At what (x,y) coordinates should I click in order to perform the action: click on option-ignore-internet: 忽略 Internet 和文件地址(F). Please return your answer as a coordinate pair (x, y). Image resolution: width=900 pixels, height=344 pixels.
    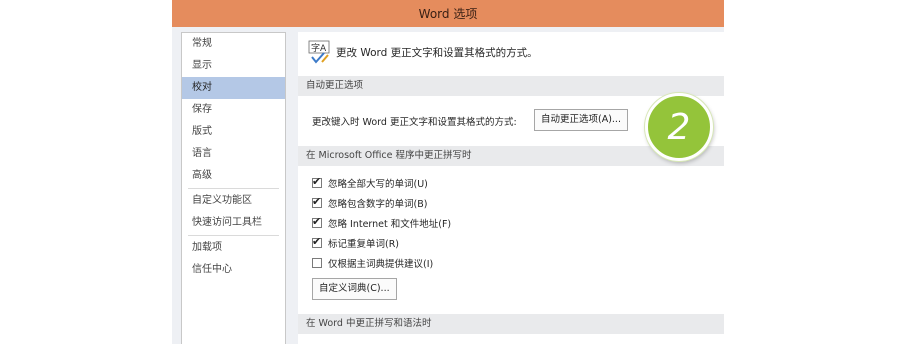
    Looking at the image, I should click on (381, 223).